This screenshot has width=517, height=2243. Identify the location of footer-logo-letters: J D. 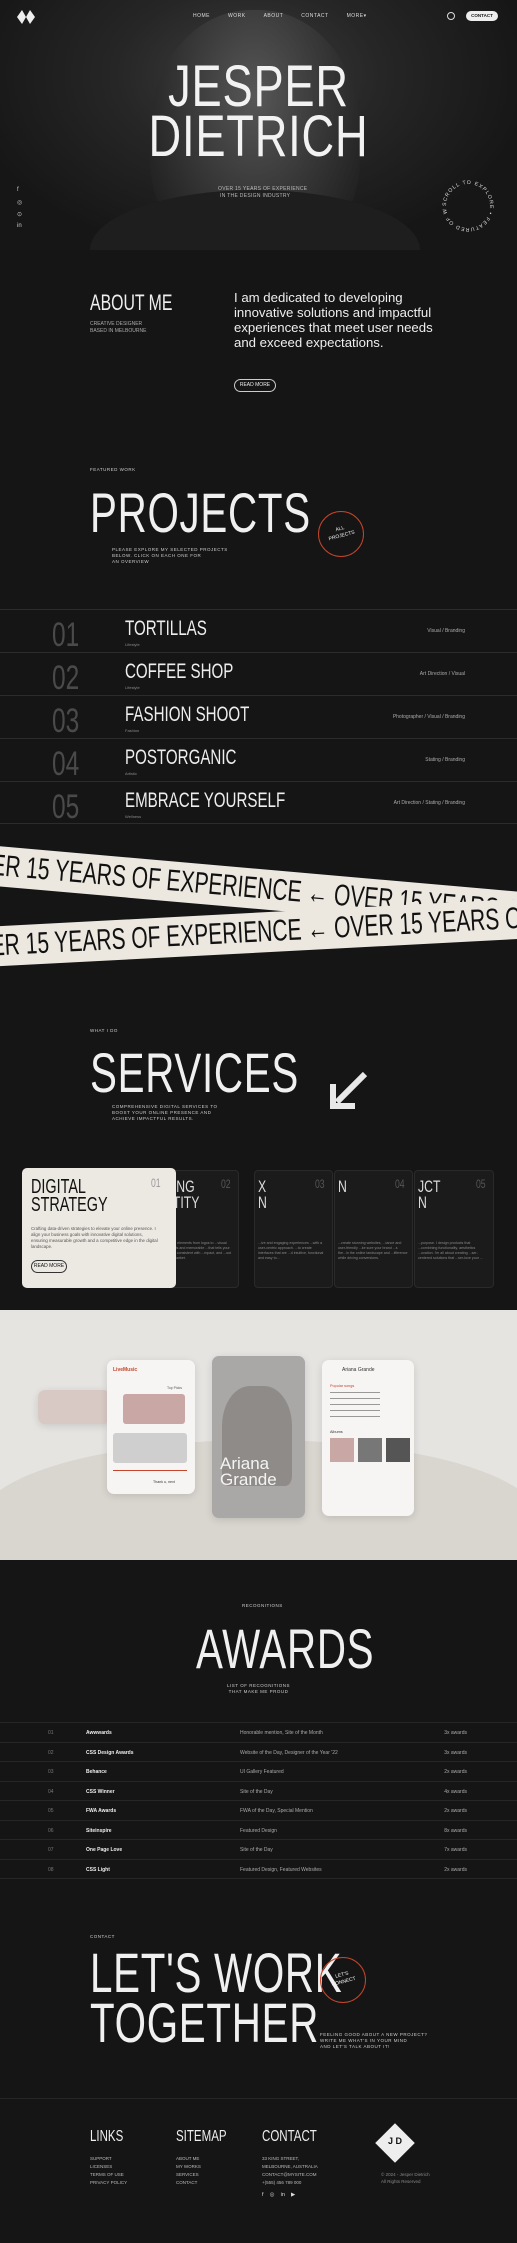
(394, 2141).